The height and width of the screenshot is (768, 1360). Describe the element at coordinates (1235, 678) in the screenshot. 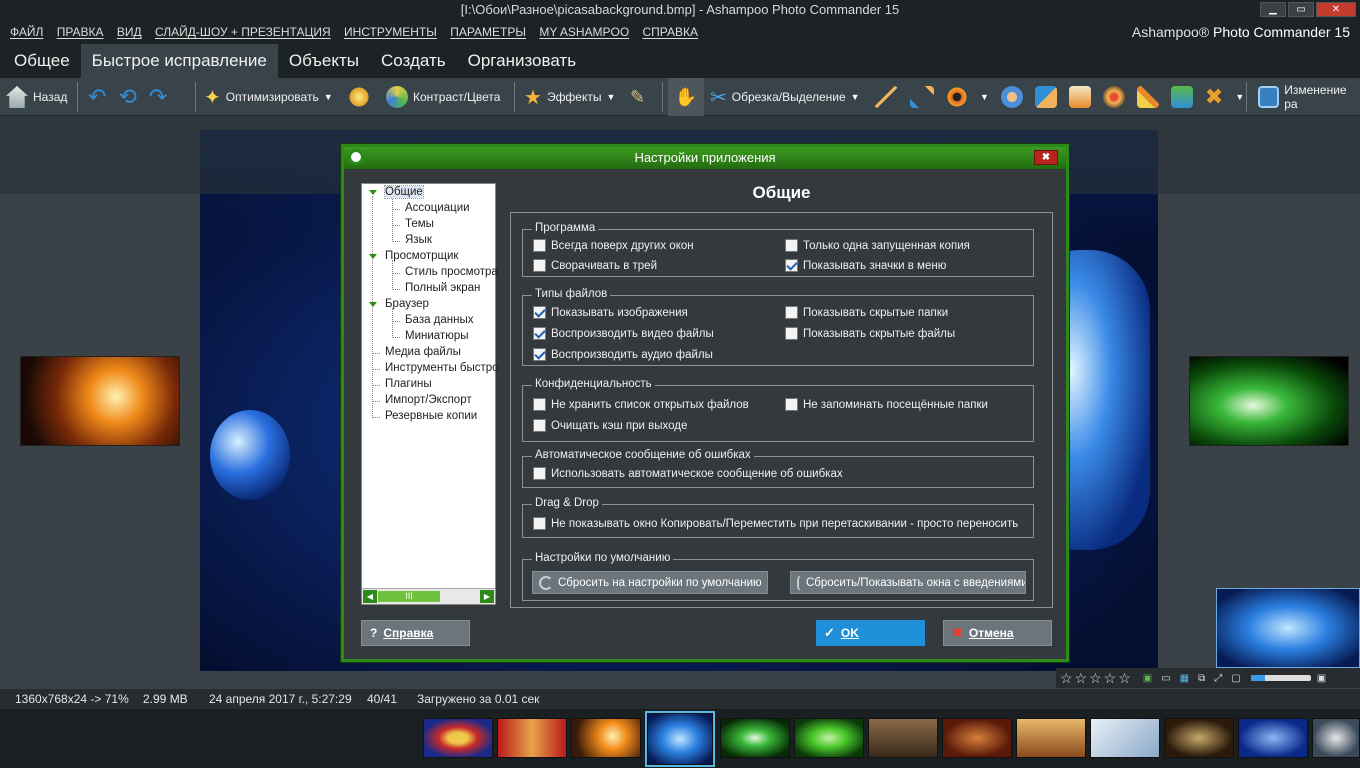

I see `info-icon: ▢` at that location.